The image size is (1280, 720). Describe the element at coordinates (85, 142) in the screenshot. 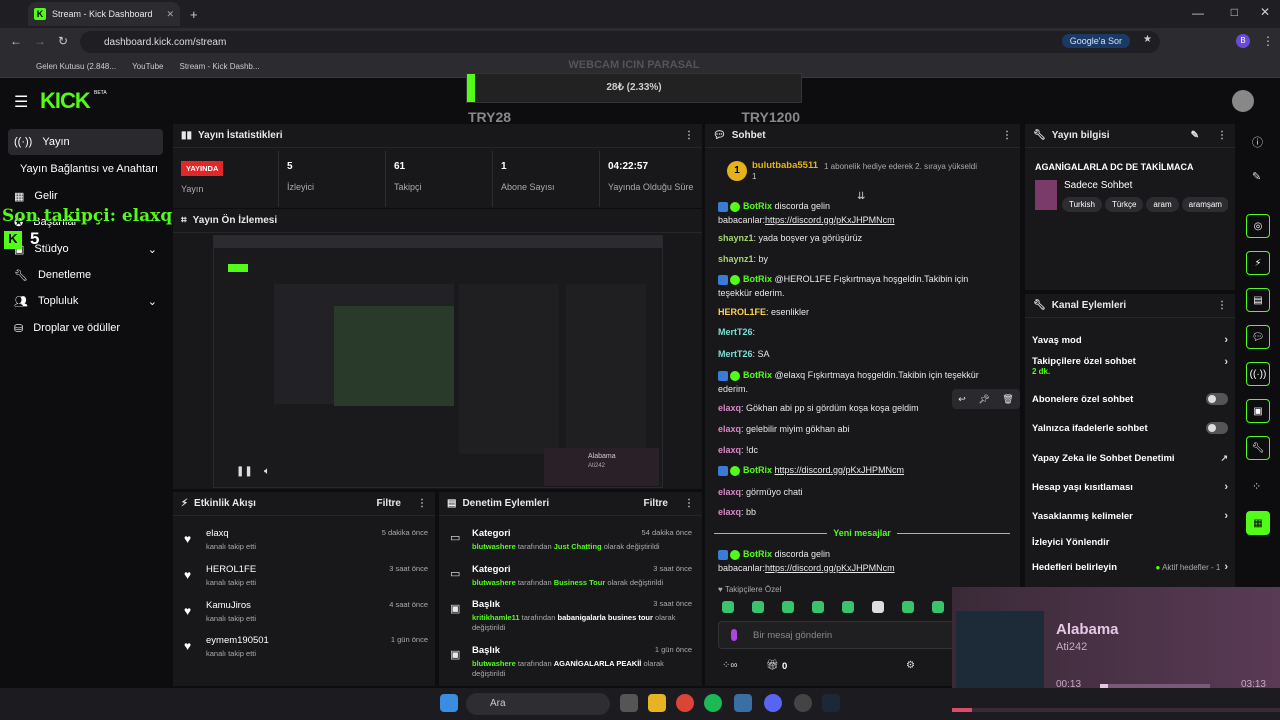

I see `sidebar-item-yayin: ((·)) Yayın` at that location.